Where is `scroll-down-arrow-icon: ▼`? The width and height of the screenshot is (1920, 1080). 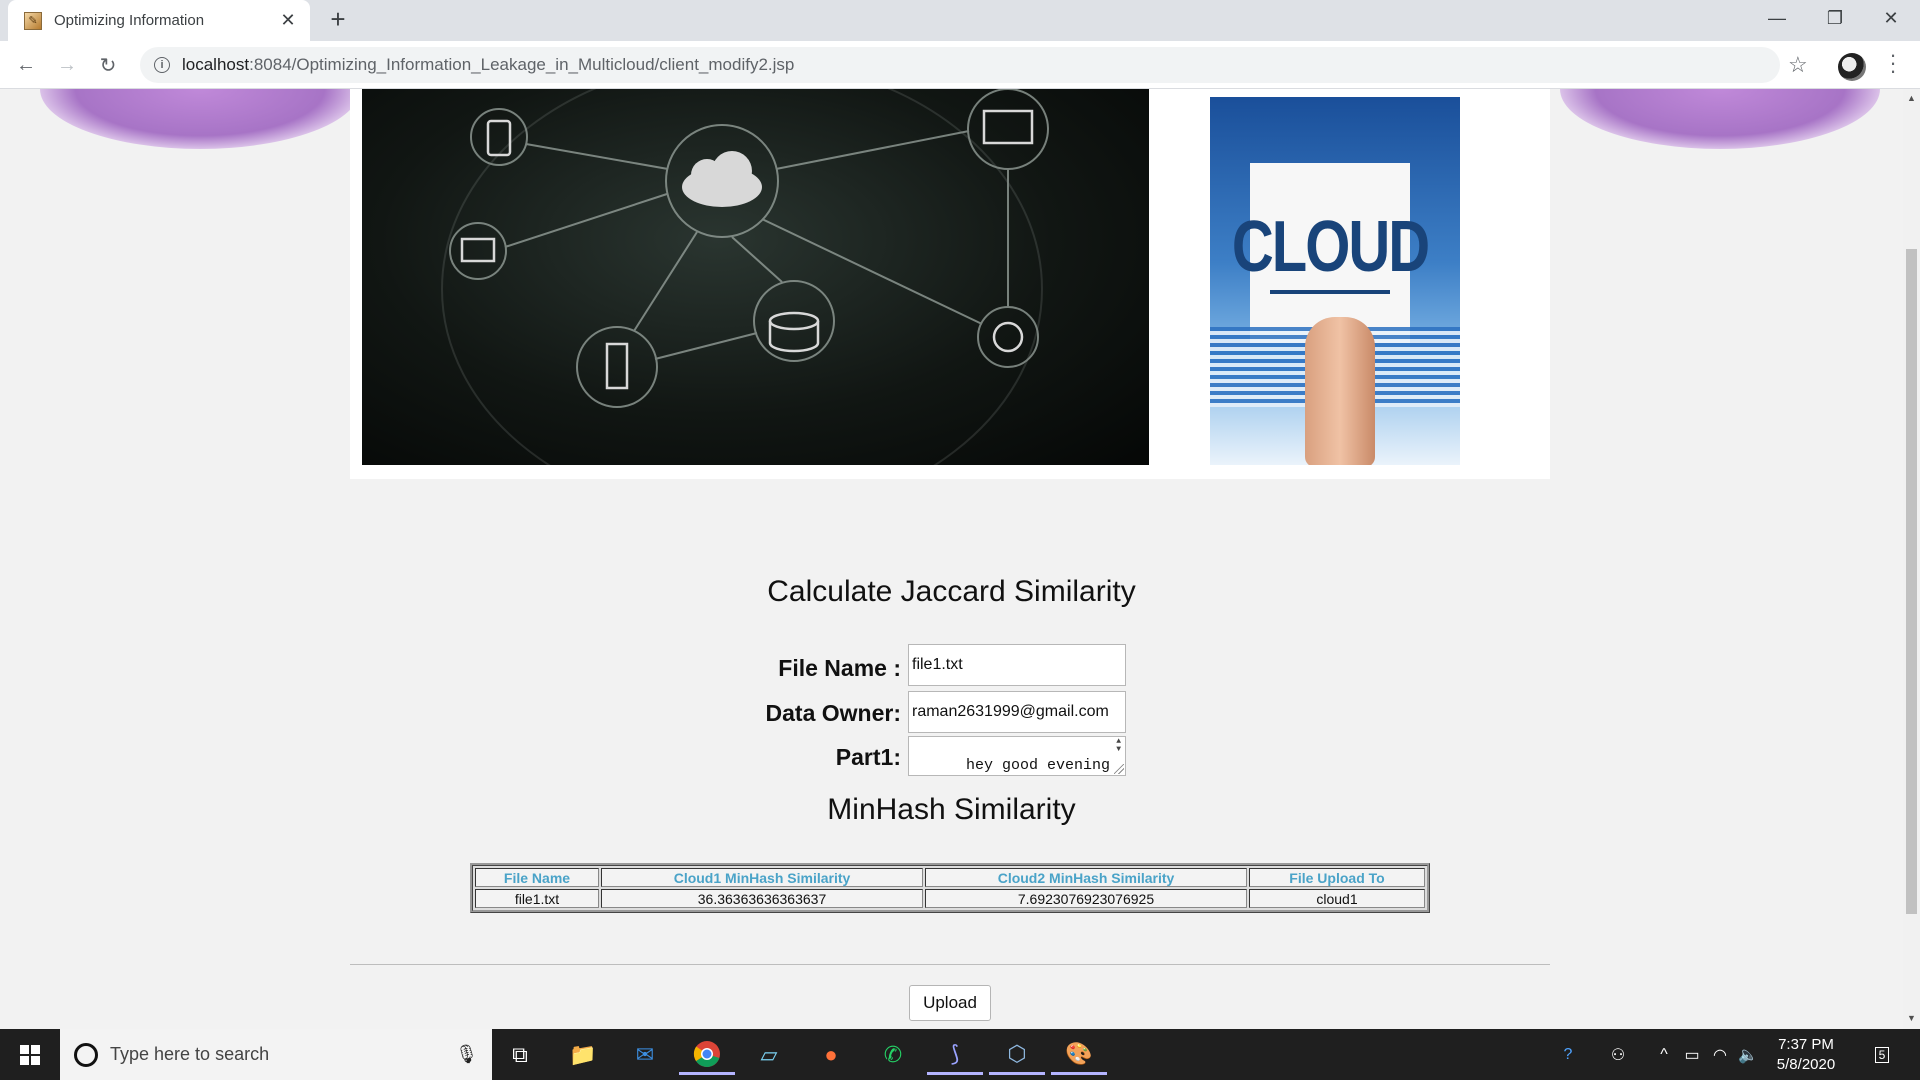
scroll-down-arrow-icon: ▼ is located at coordinates (1911, 1018).